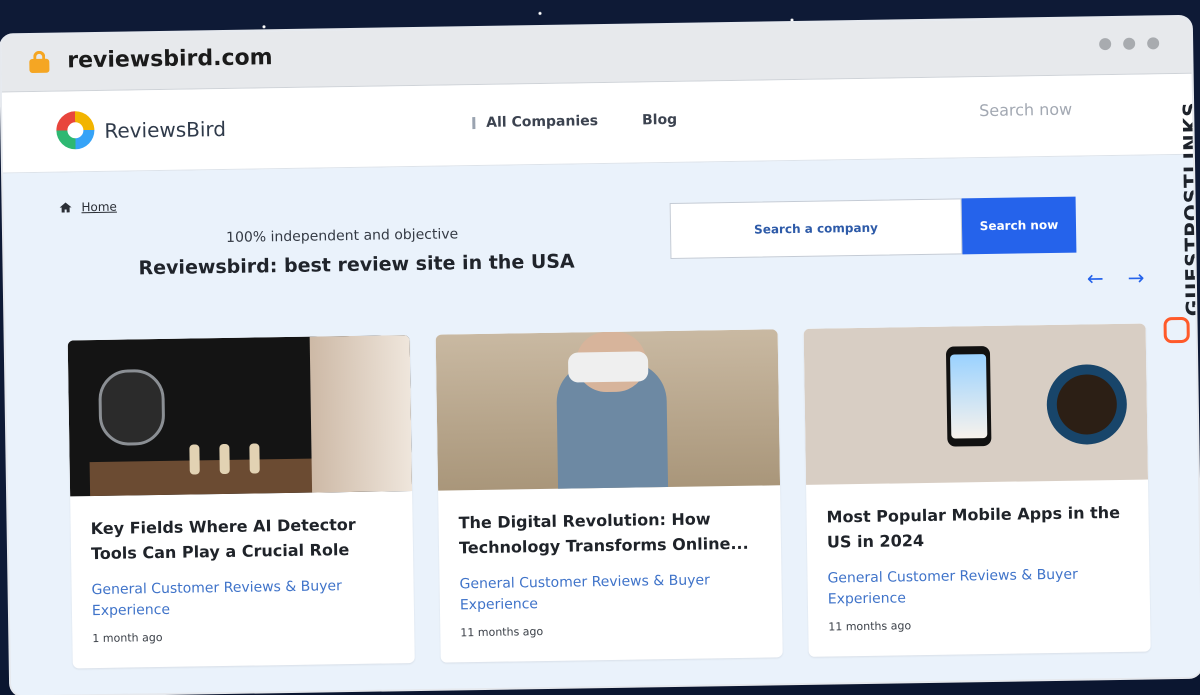 Image resolution: width=1200 pixels, height=695 pixels. What do you see at coordinates (1116, 278) in the screenshot?
I see `carousel-arrows: ← →` at bounding box center [1116, 278].